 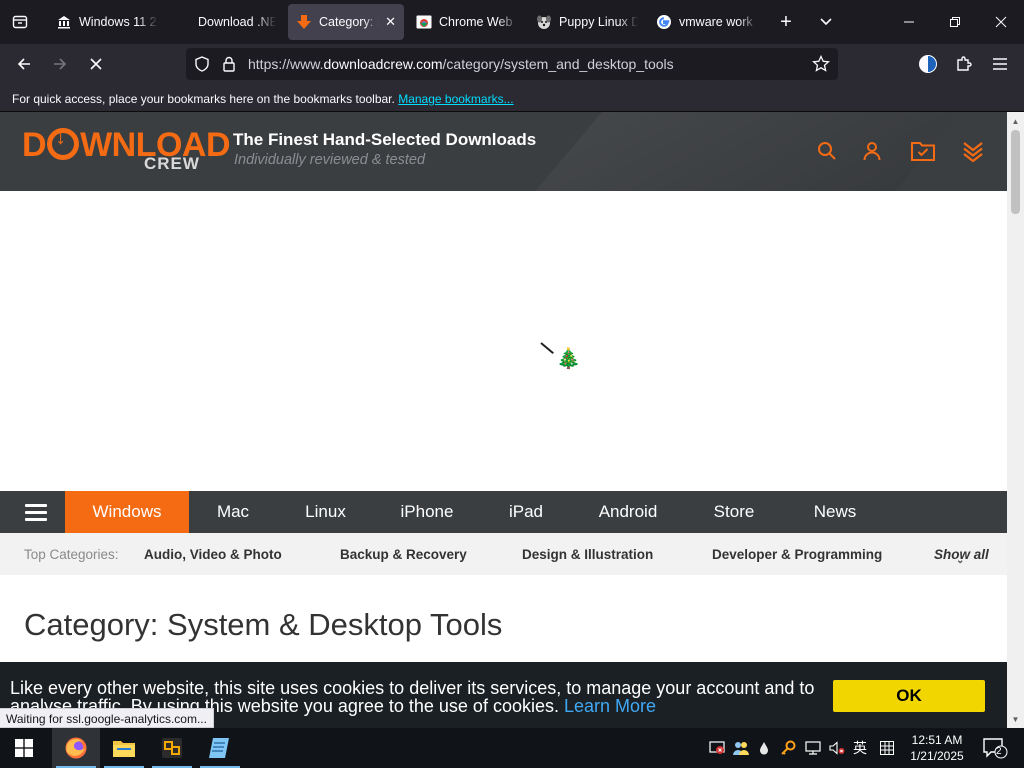 What do you see at coordinates (118, 22) in the screenshot?
I see `tab-title: Windows 11 2` at bounding box center [118, 22].